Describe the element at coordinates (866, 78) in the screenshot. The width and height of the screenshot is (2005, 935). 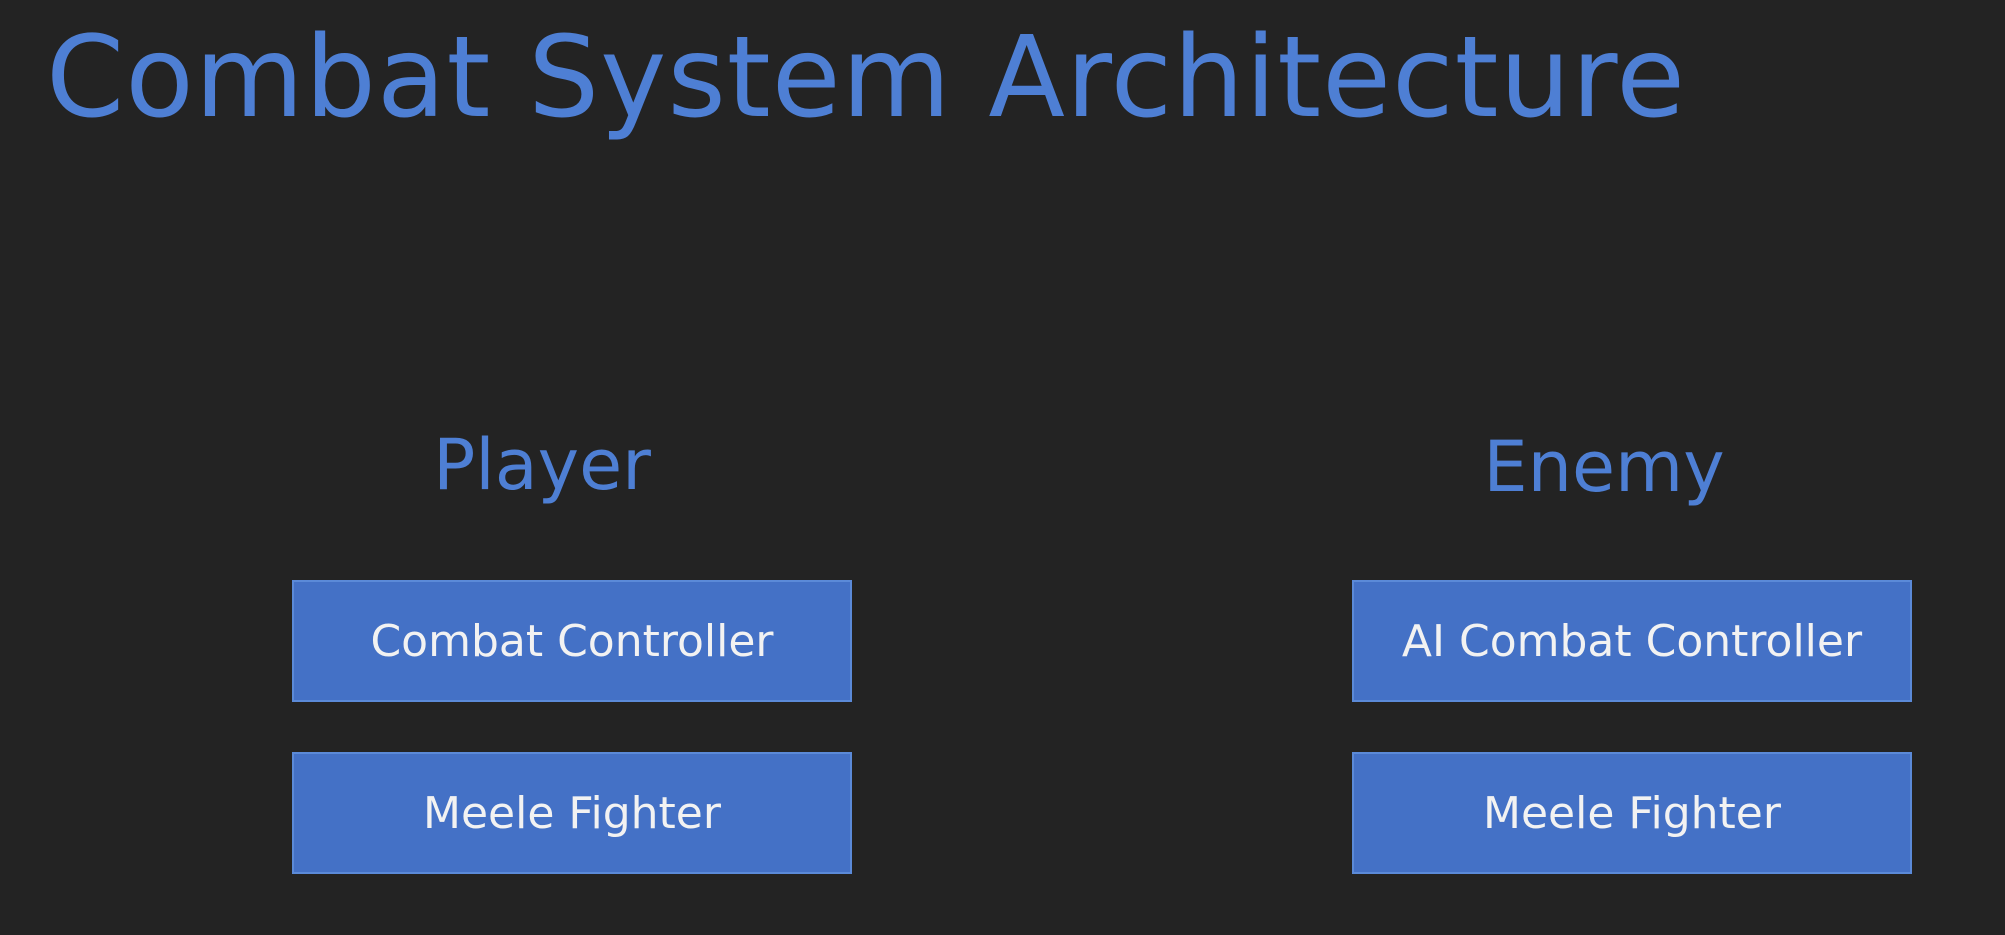
I see `slide-title: Combat System Architecture` at that location.